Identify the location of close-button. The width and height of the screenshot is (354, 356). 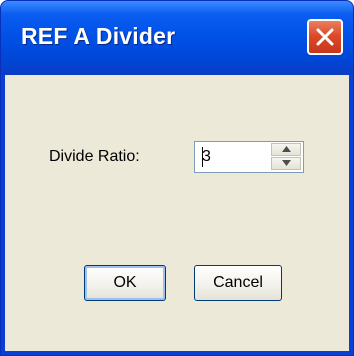
(325, 37).